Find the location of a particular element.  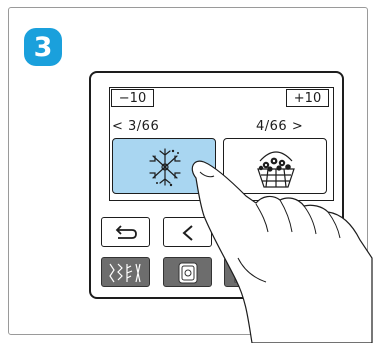

step-number-badge: 3 is located at coordinates (43, 47).